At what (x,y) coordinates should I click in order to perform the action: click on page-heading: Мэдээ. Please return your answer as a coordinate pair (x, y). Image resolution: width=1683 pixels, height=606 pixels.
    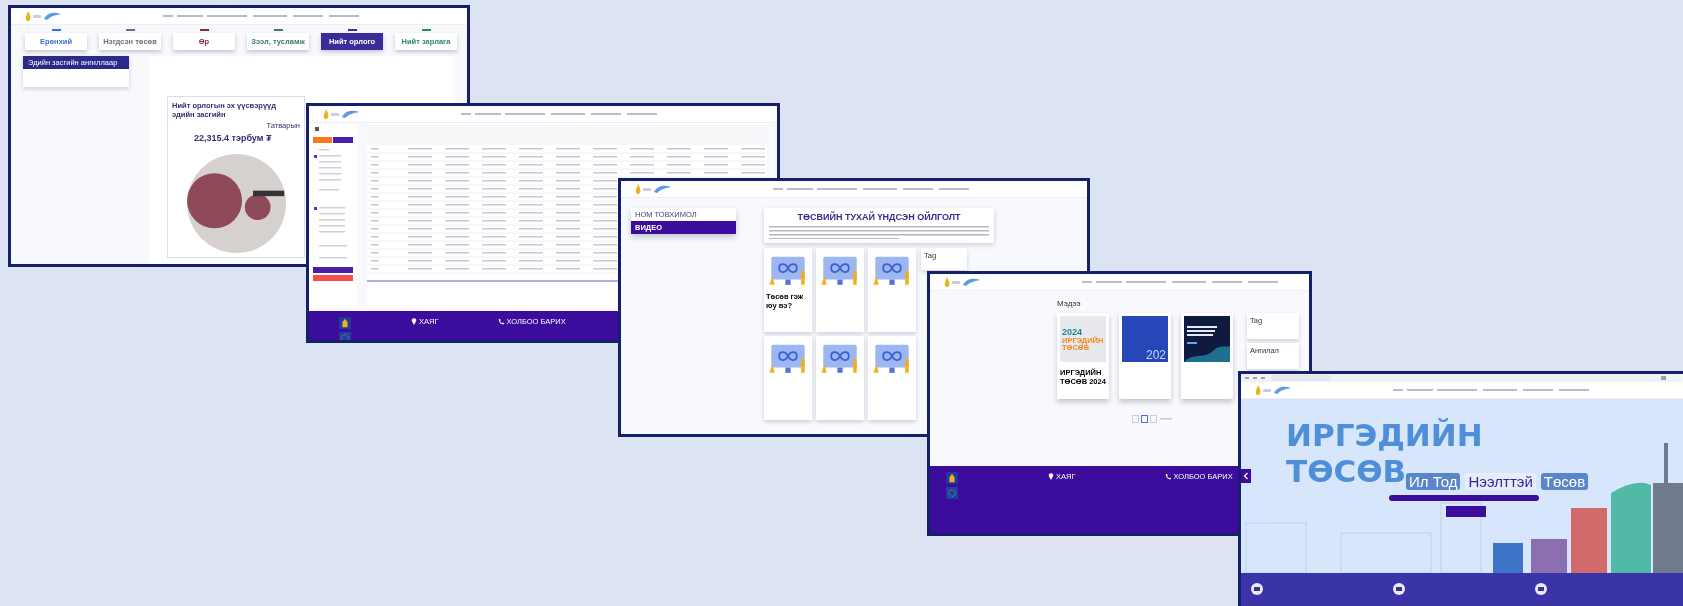
    Looking at the image, I should click on (1069, 303).